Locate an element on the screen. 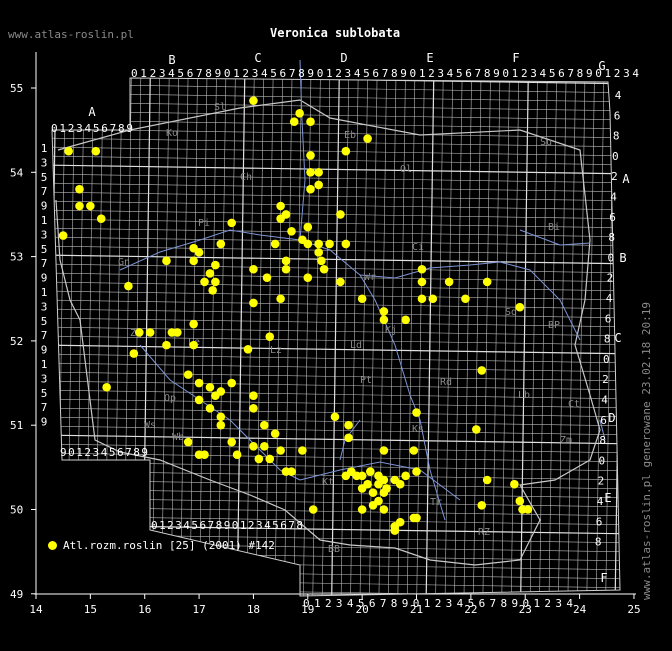  grid-column-letter: C is located at coordinates (257, 58).